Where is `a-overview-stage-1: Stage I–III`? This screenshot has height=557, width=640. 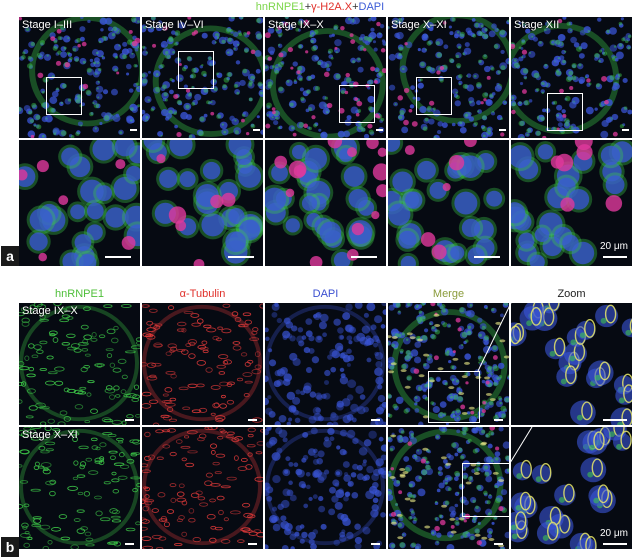
a-overview-stage-1: Stage I–III is located at coordinates (79, 77).